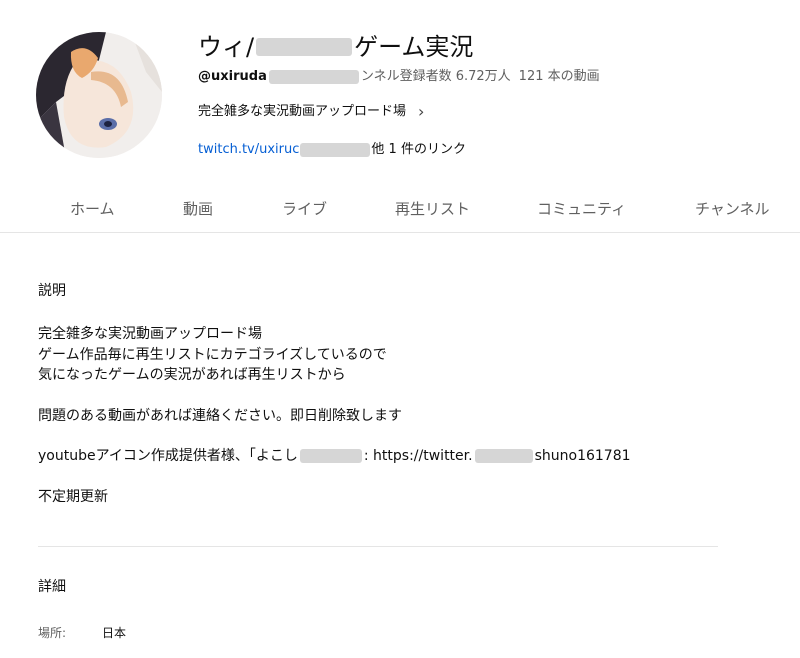  What do you see at coordinates (232, 76) in the screenshot?
I see `channel-handle: @uxiruda` at bounding box center [232, 76].